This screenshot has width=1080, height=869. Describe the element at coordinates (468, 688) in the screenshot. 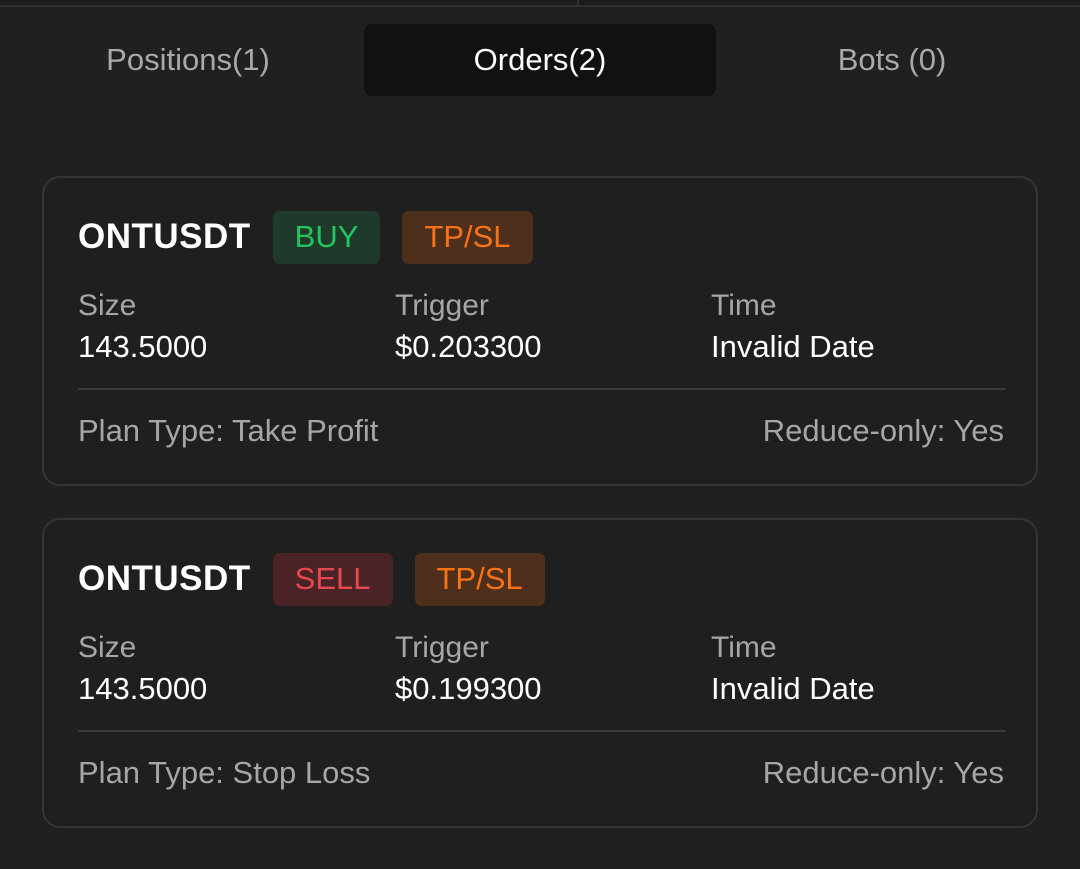

I see `trigger-value: $0.199300` at that location.